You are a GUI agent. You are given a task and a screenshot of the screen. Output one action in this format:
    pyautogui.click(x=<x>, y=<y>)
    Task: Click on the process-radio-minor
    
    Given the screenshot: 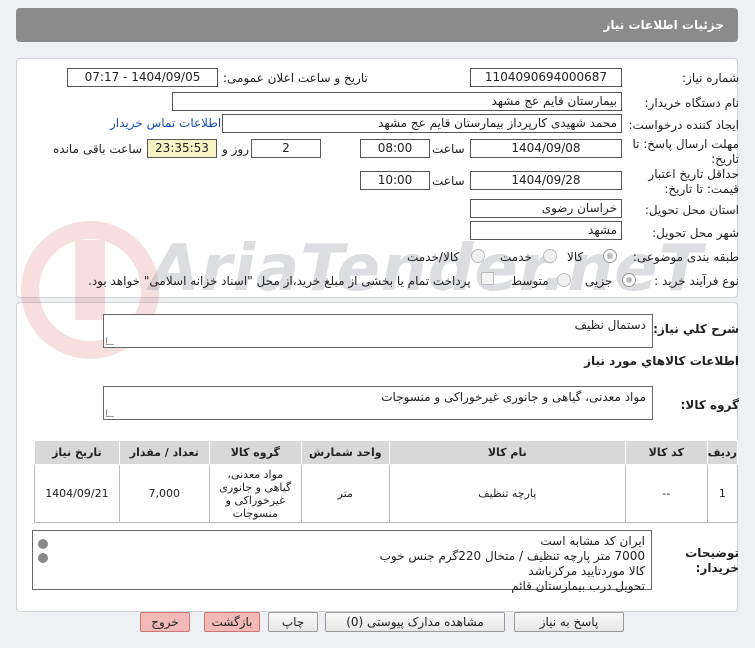 What is the action you would take?
    pyautogui.click(x=629, y=280)
    